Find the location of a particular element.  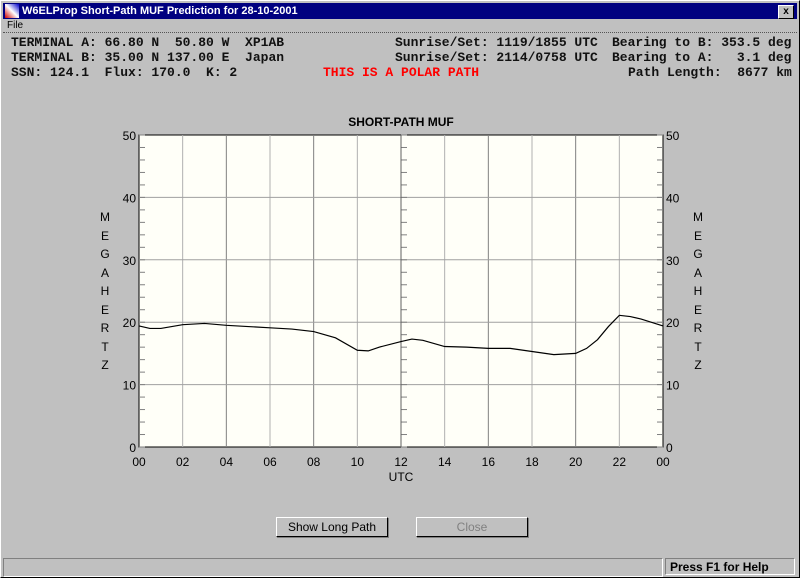

close-button: Close is located at coordinates (472, 527).